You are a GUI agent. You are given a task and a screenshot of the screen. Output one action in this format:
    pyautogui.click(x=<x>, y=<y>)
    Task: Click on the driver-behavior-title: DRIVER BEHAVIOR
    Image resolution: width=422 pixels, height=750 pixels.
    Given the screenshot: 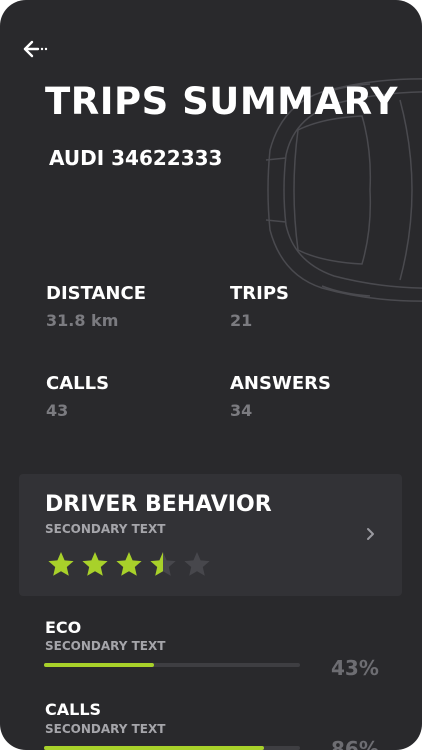 What is the action you would take?
    pyautogui.click(x=158, y=504)
    